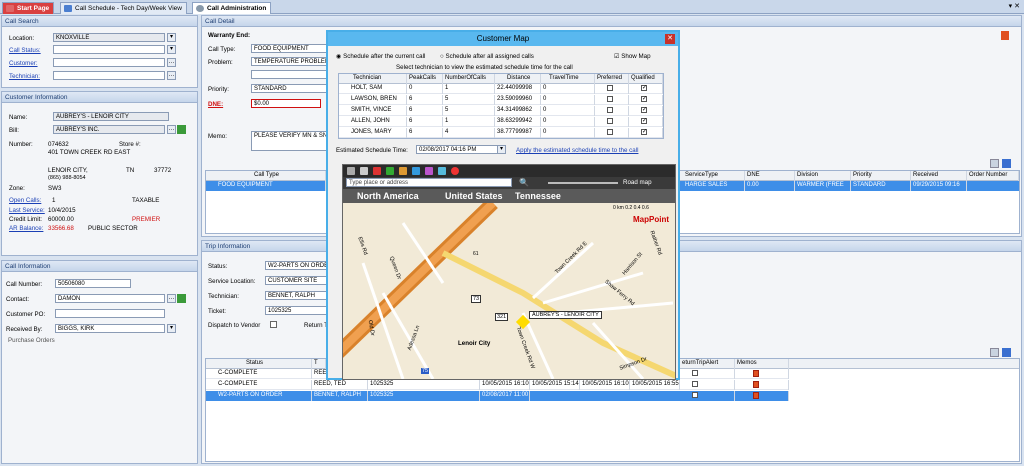 Image resolution: width=1024 pixels, height=466 pixels. What do you see at coordinates (707, 364) in the screenshot?
I see `col-return-trip-alert: eturnTripAlert` at bounding box center [707, 364].